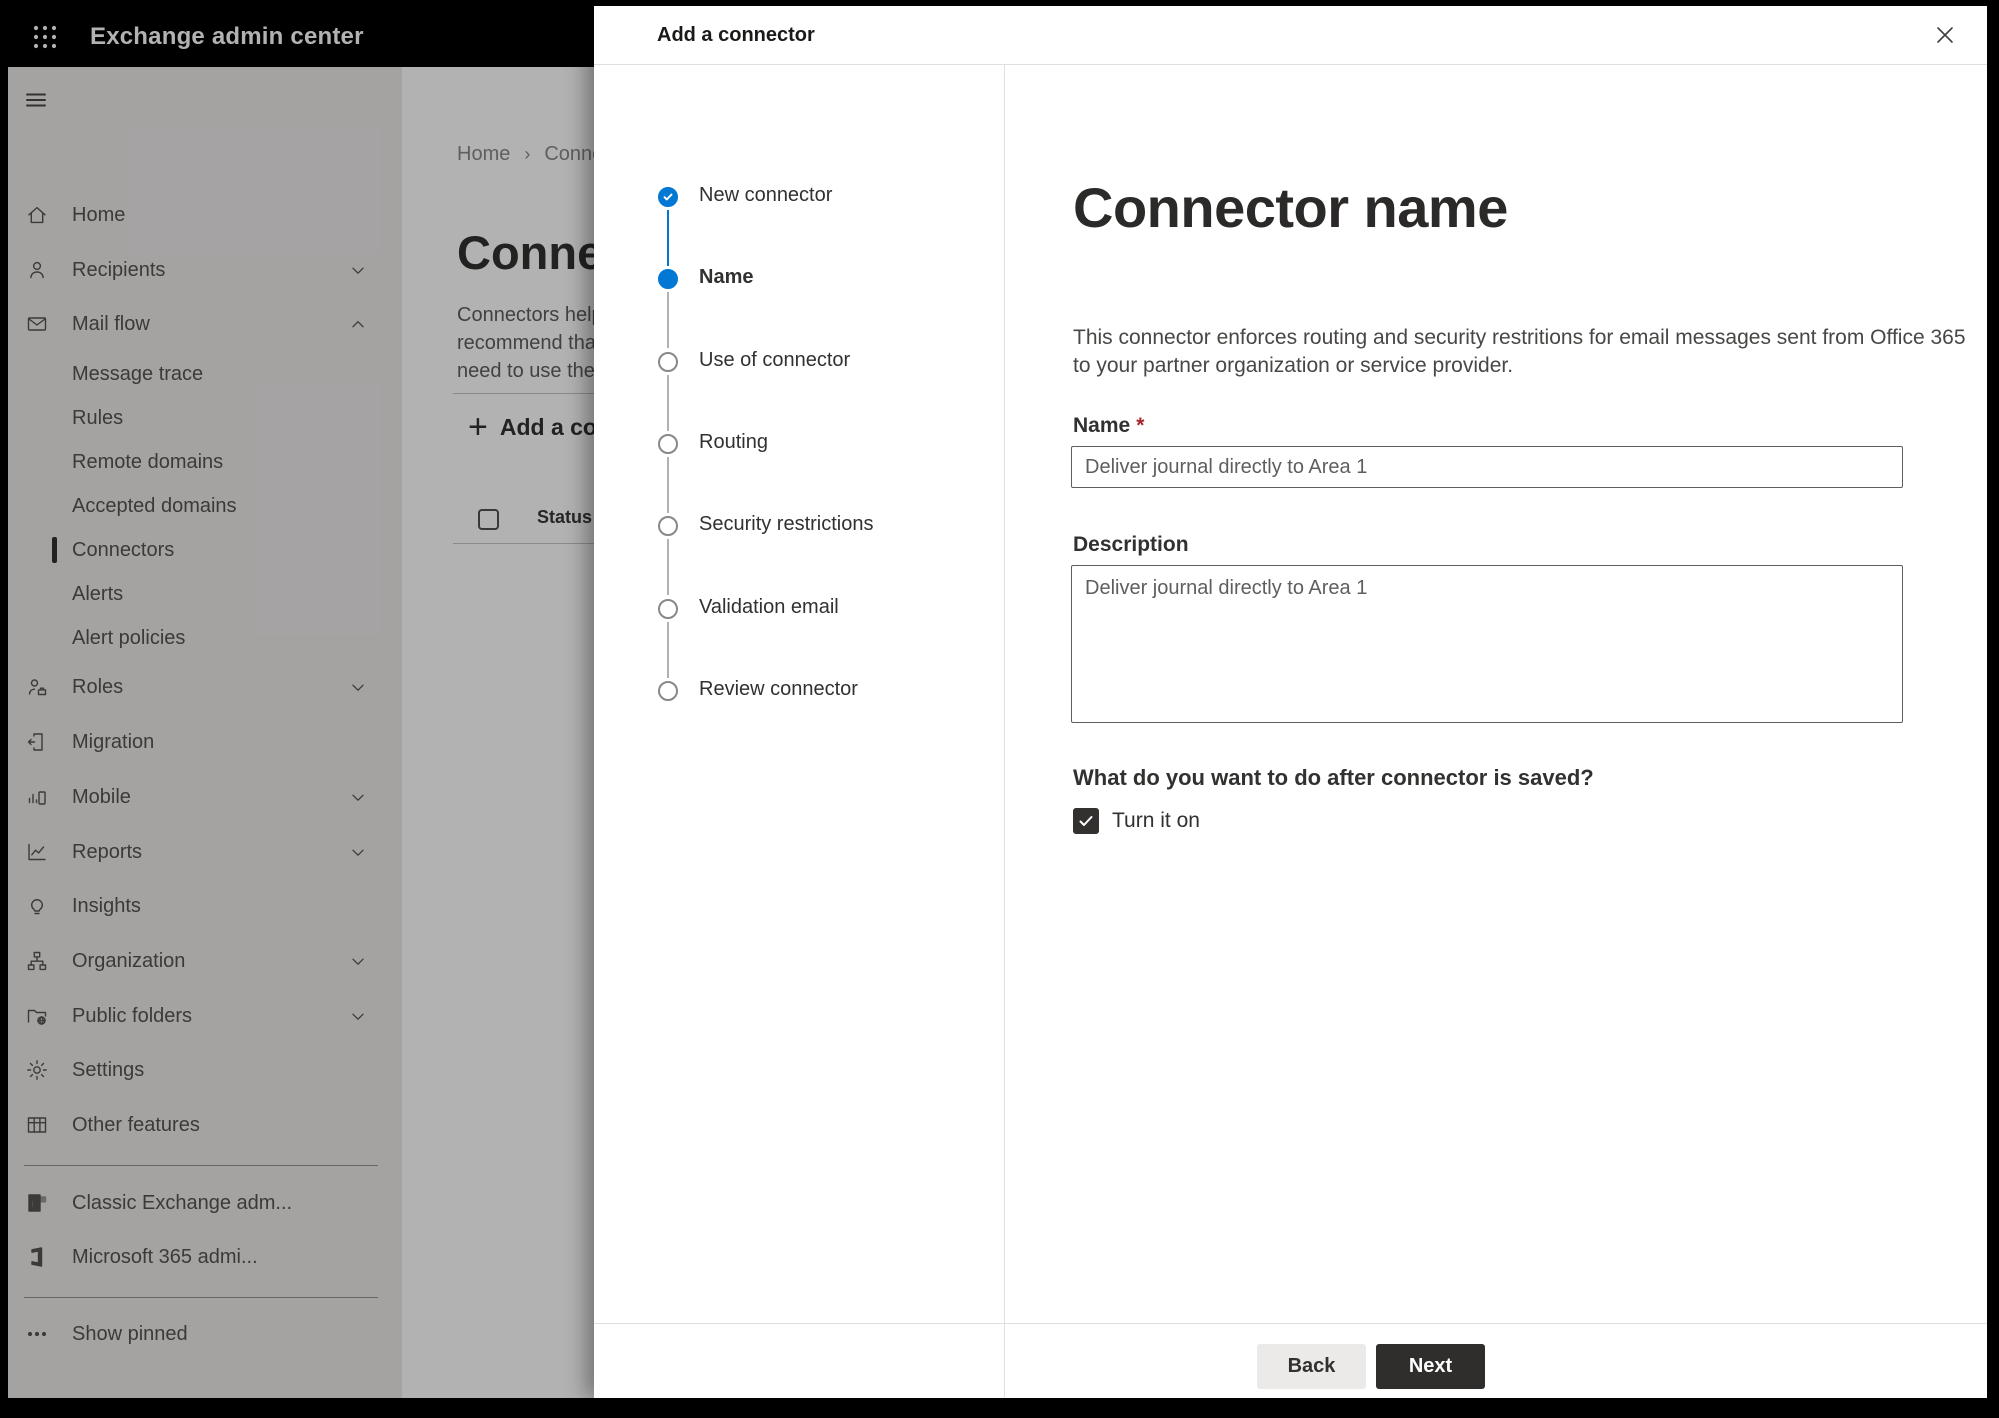  I want to click on name-label: Name *, so click(1109, 425).